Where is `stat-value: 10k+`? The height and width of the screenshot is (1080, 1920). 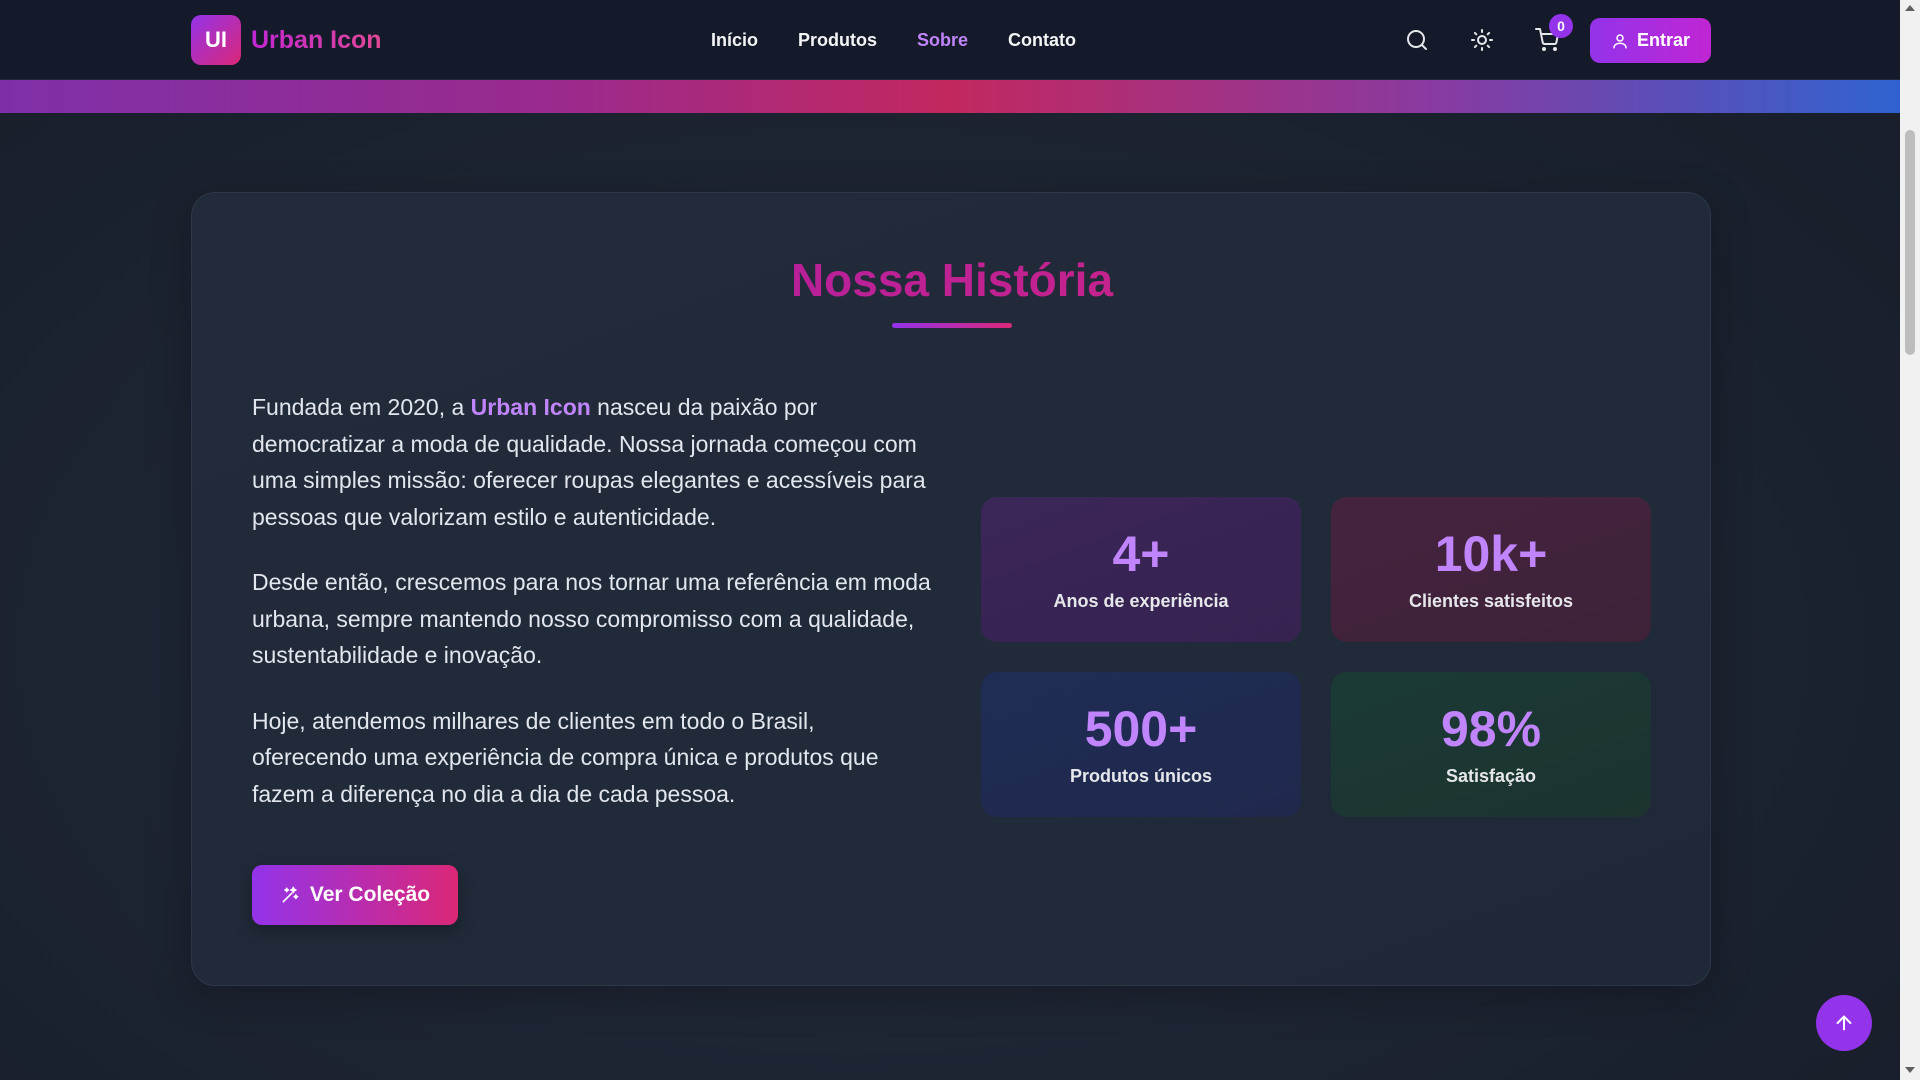 stat-value: 10k+ is located at coordinates (1491, 554).